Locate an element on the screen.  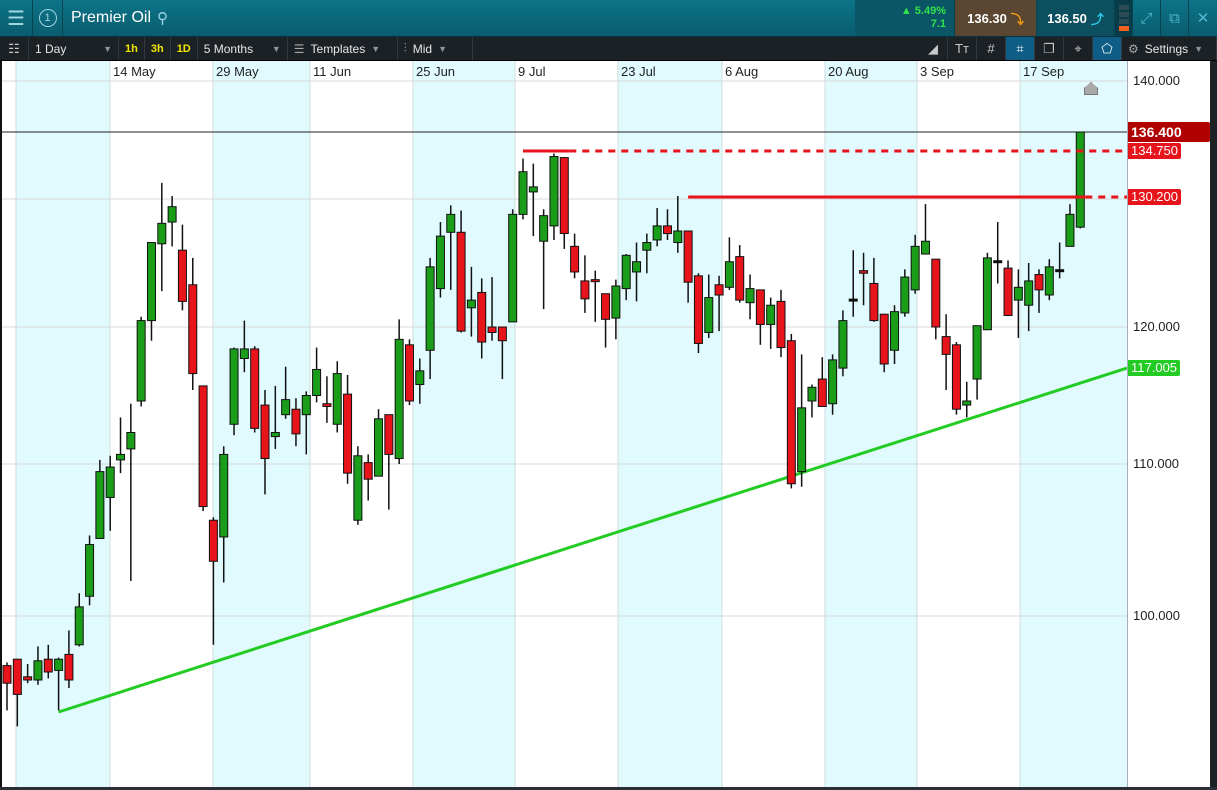
window-number: 1 is located at coordinates (48, 18).